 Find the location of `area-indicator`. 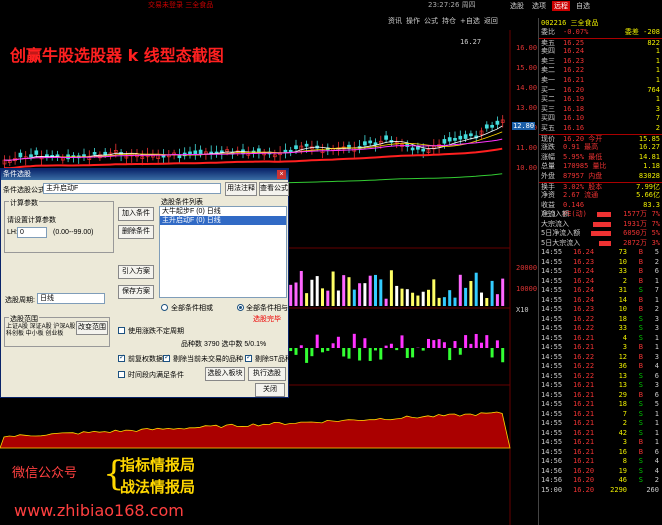

area-indicator is located at coordinates (255, 430).